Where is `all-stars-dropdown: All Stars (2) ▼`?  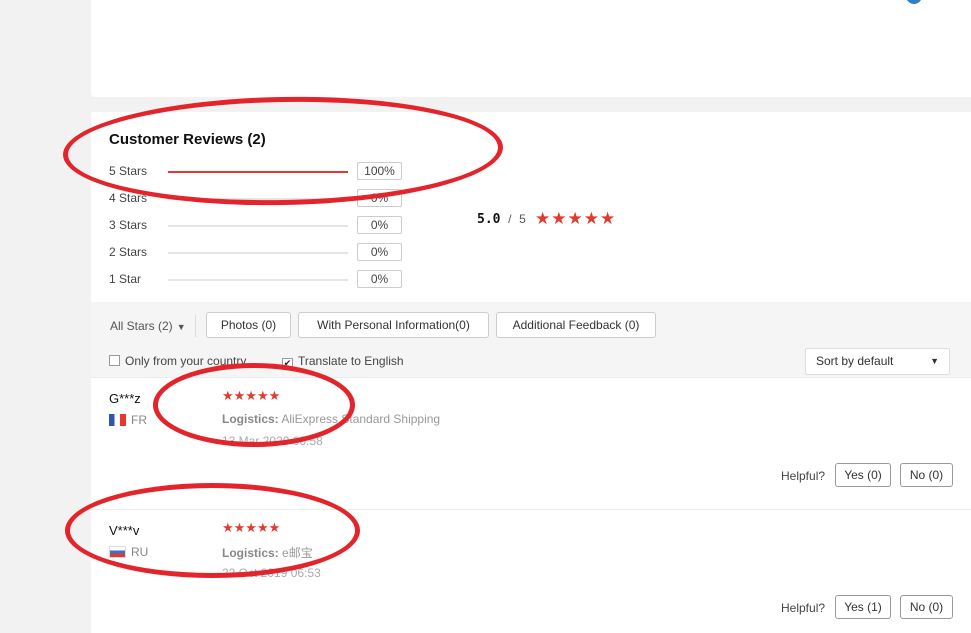
all-stars-dropdown: All Stars (2) ▼ is located at coordinates (148, 326).